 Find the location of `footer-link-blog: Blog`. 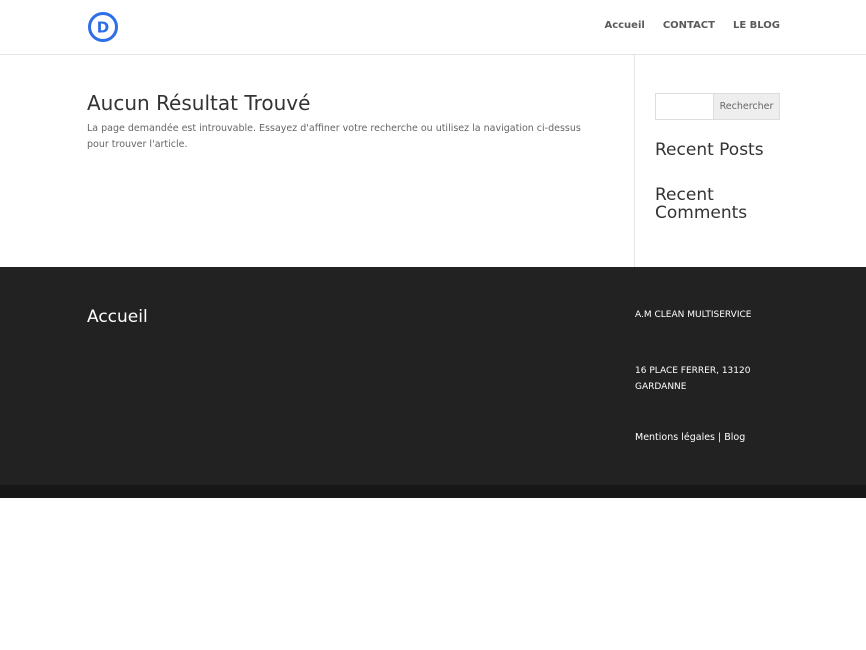

footer-link-blog: Blog is located at coordinates (734, 437).